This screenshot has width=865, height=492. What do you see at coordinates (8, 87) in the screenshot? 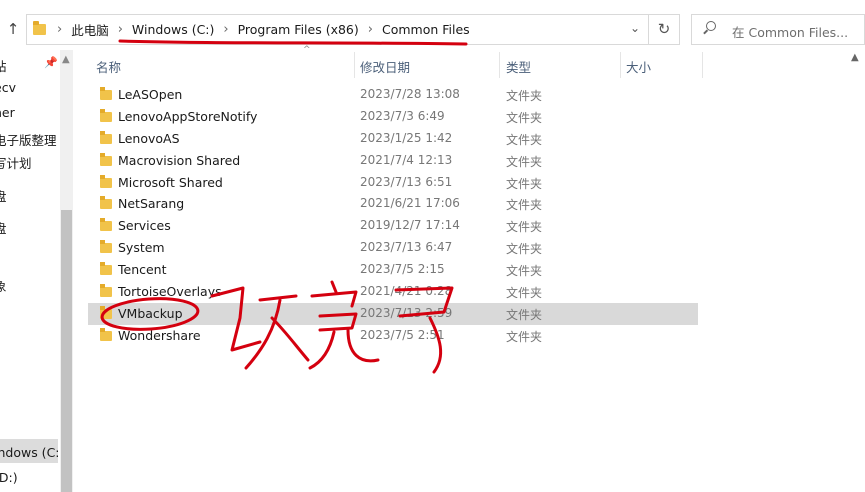
I see `nav-item-ecv: ecv` at bounding box center [8, 87].